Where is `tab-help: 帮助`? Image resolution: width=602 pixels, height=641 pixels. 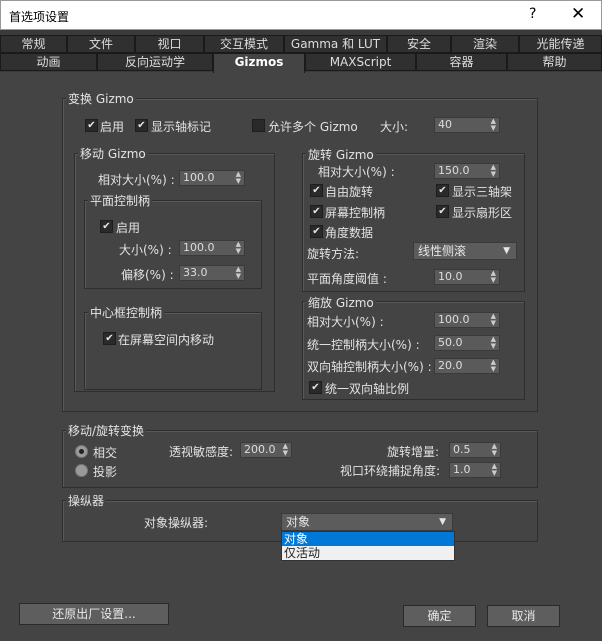
tab-help: 帮助 is located at coordinates (554, 62).